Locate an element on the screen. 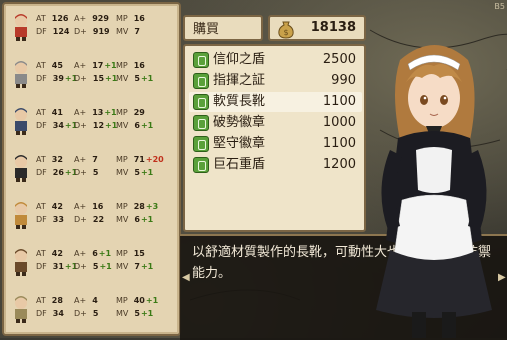 Image resolution: width=507 pixels, height=340 pixels. stat-bonus: +3 is located at coordinates (152, 206).